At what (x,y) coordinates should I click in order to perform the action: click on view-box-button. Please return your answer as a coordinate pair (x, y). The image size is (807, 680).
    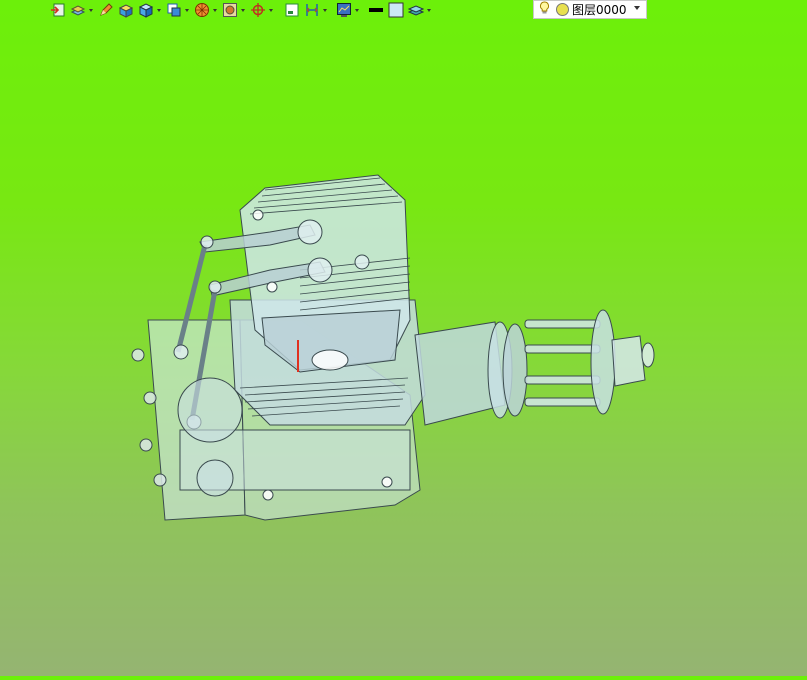
    Looking at the image, I should click on (178, 10).